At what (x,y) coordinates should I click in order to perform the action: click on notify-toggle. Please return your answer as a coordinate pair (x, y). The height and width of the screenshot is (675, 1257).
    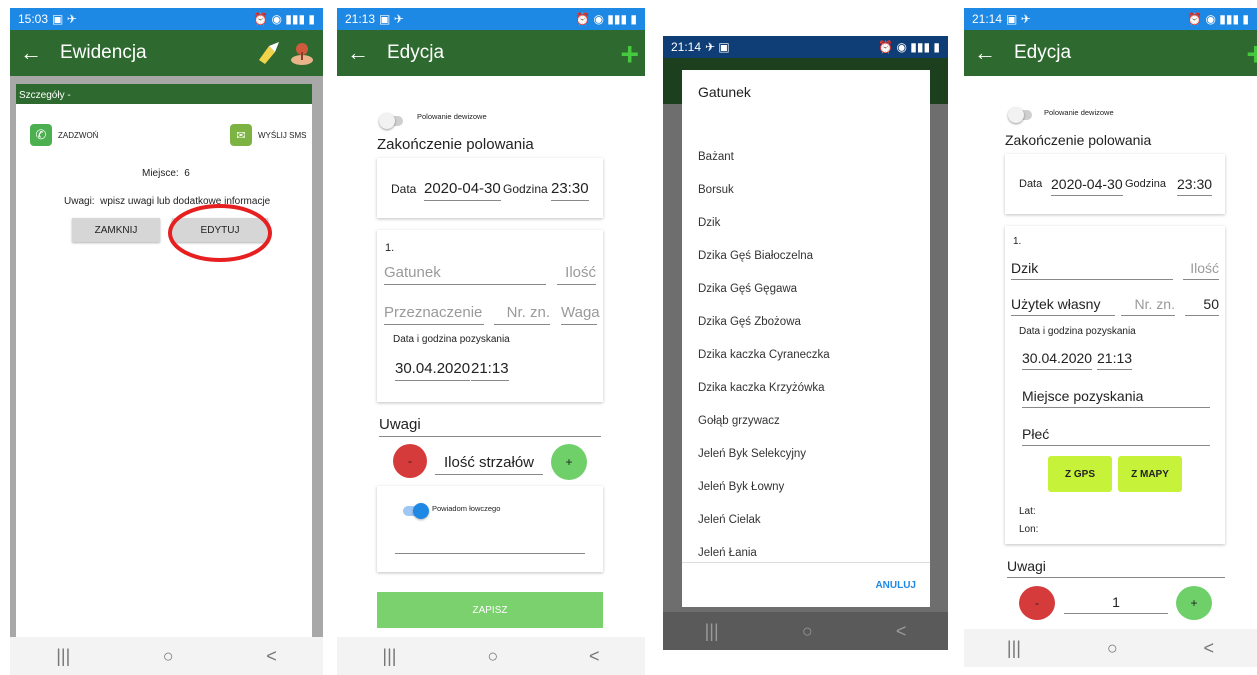
    Looking at the image, I should click on (416, 511).